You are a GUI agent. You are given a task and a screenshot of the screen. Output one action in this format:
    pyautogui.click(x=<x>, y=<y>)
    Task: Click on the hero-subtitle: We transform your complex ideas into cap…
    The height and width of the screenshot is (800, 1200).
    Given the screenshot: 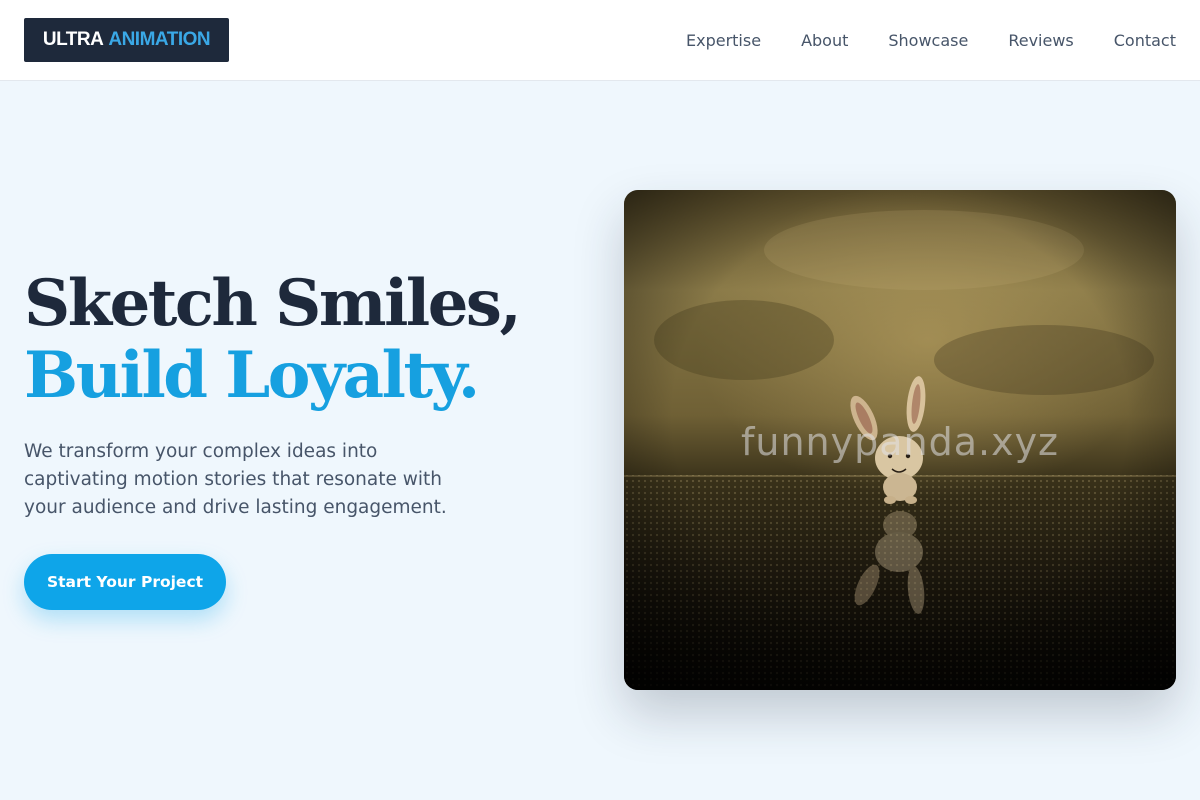 What is the action you would take?
    pyautogui.click(x=235, y=479)
    